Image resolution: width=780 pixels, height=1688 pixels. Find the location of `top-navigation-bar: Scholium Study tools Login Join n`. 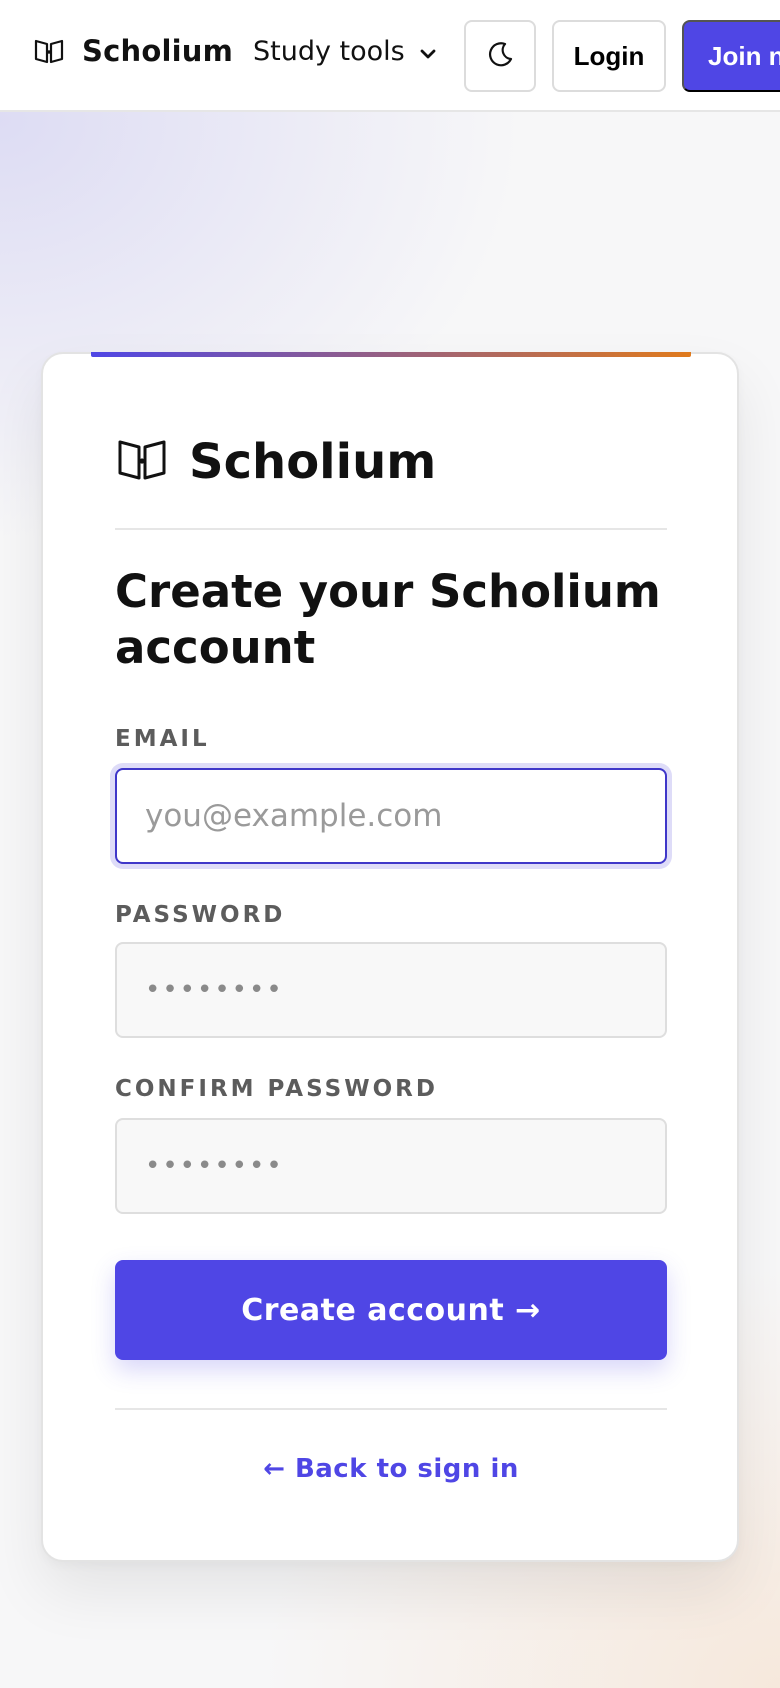

top-navigation-bar: Scholium Study tools Login Join n is located at coordinates (390, 56).